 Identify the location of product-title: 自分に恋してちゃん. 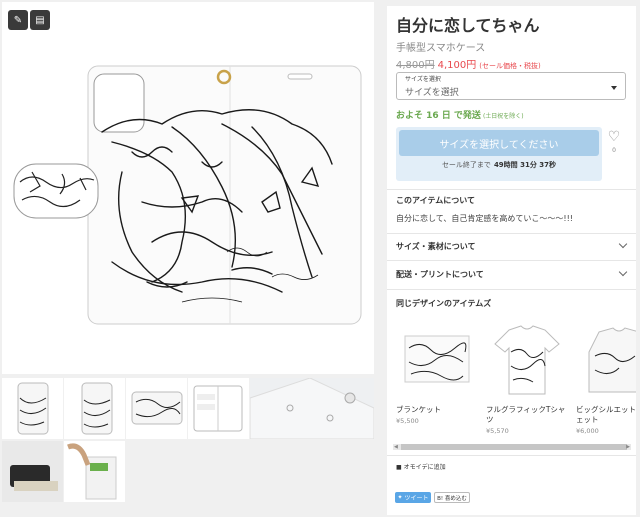
(468, 25).